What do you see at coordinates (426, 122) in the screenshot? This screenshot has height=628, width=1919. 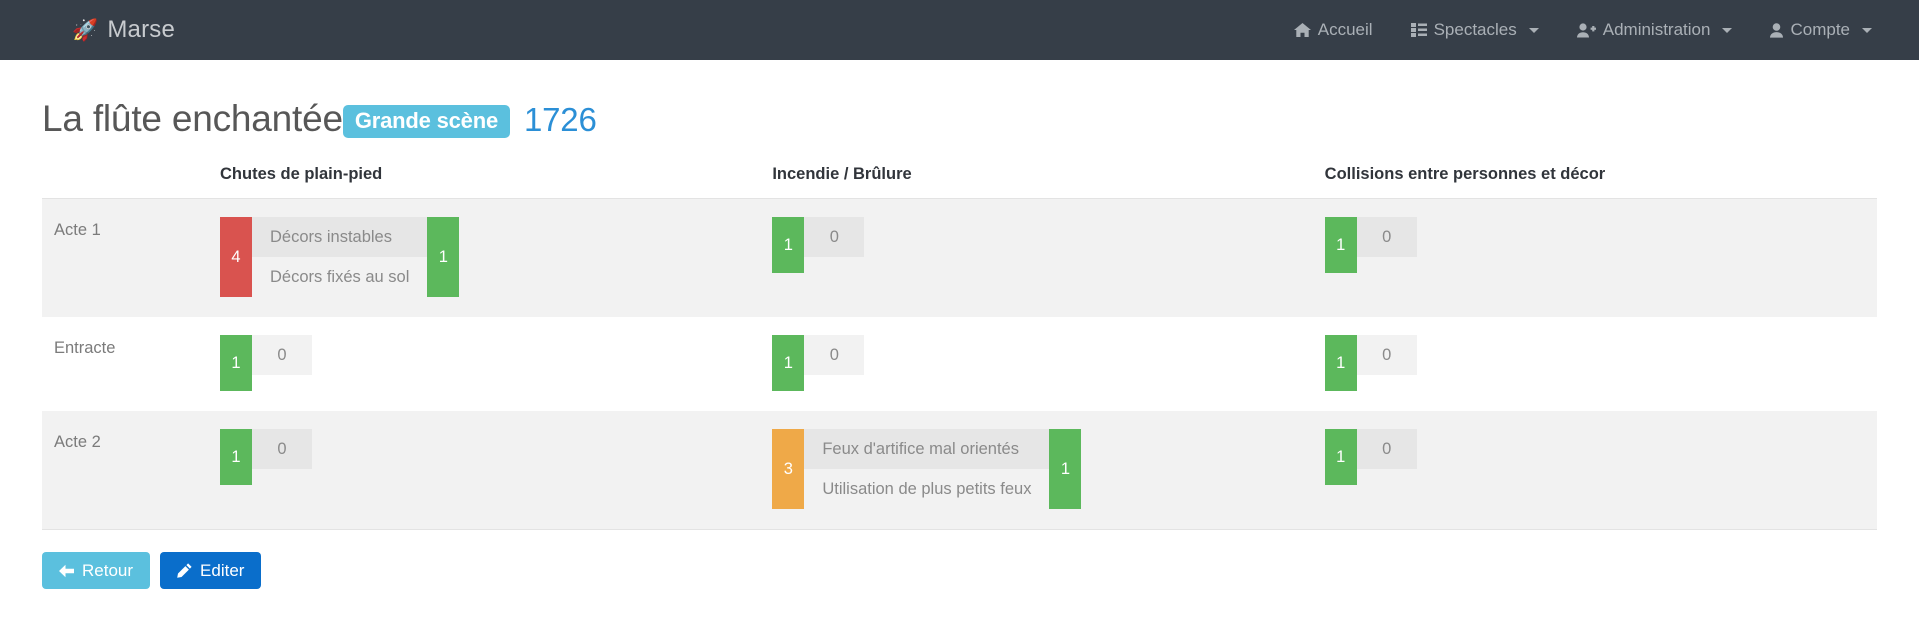 I see `status-badge-scene: Grande scène` at bounding box center [426, 122].